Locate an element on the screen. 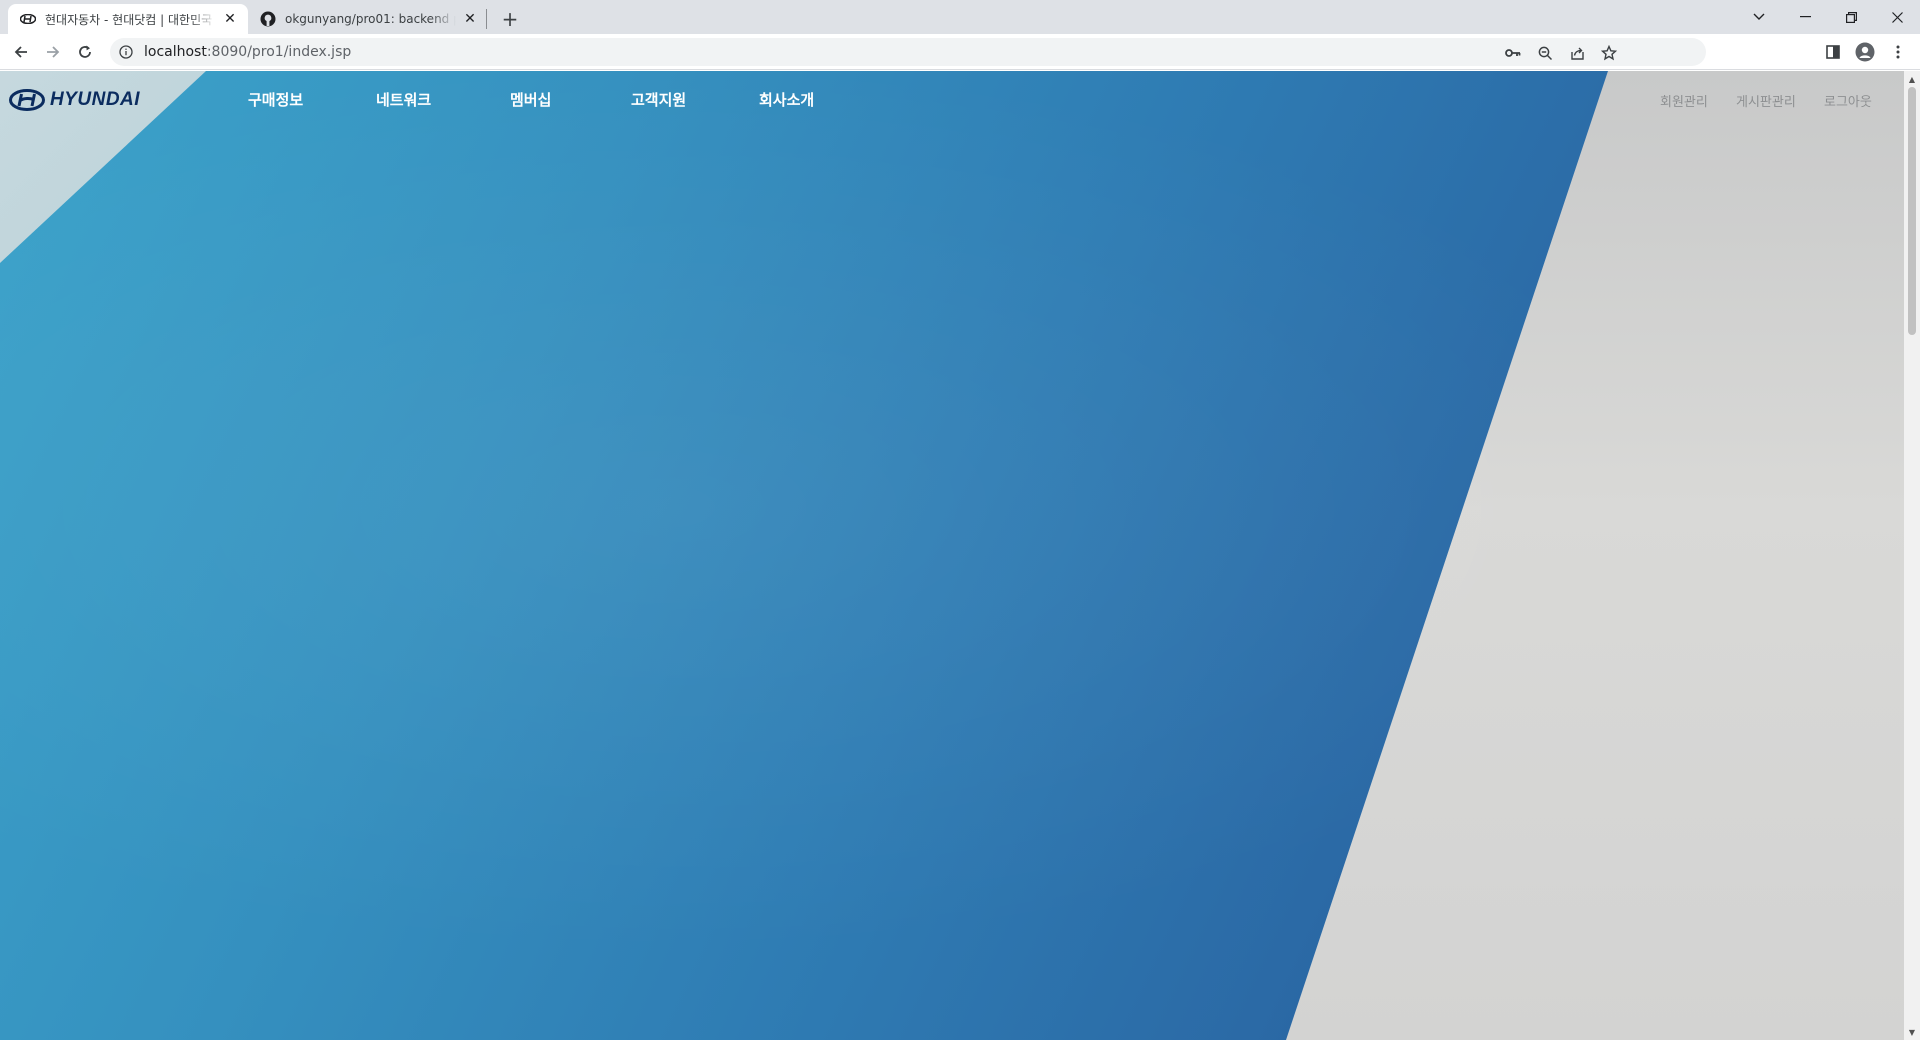 This screenshot has width=1920, height=1040. site-info-icon is located at coordinates (126, 52).